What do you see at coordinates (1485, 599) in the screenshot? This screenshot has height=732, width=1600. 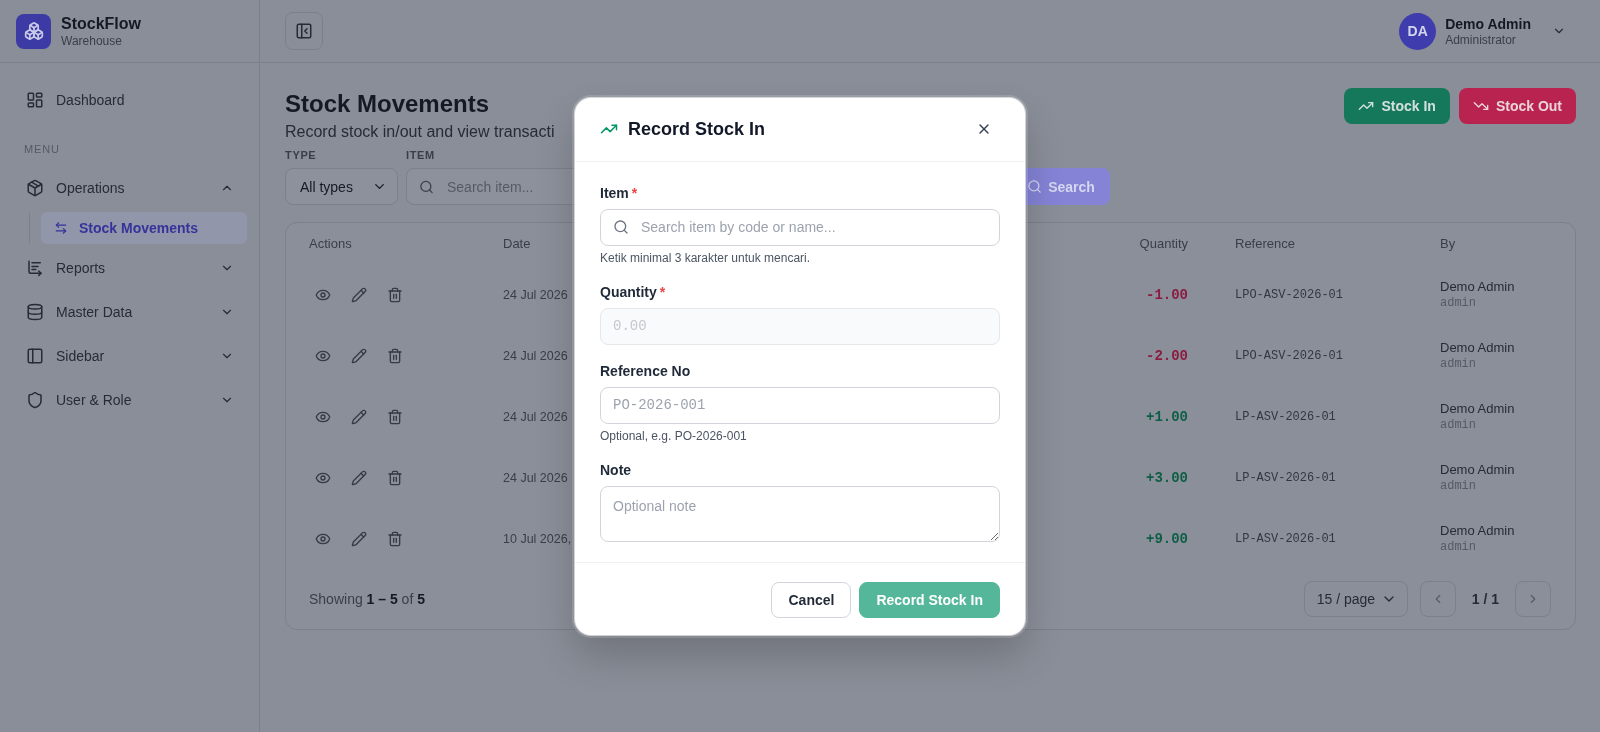 I see `page-indicator: 1 / 1` at bounding box center [1485, 599].